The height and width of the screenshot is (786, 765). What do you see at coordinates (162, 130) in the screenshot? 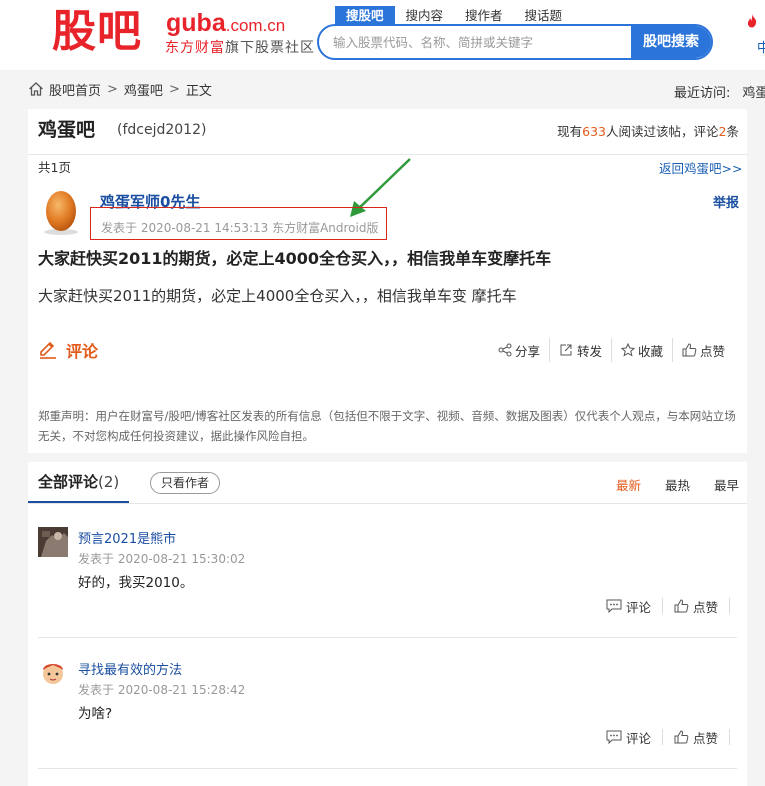
I see `bar-code: (fdcejd2012)` at bounding box center [162, 130].